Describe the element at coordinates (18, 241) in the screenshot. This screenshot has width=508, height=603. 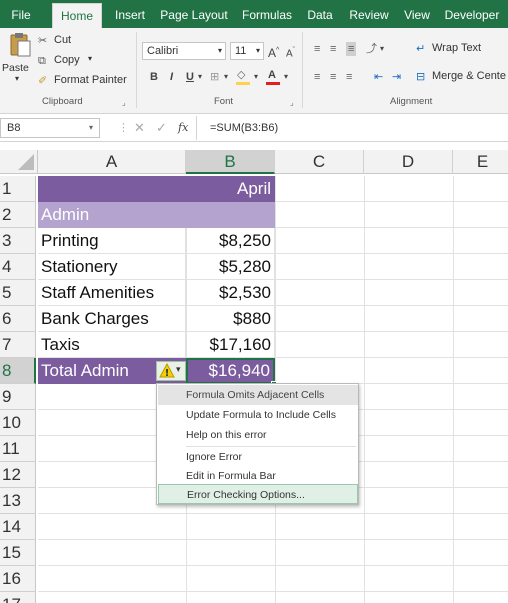
I see `row-header-3: 3` at that location.